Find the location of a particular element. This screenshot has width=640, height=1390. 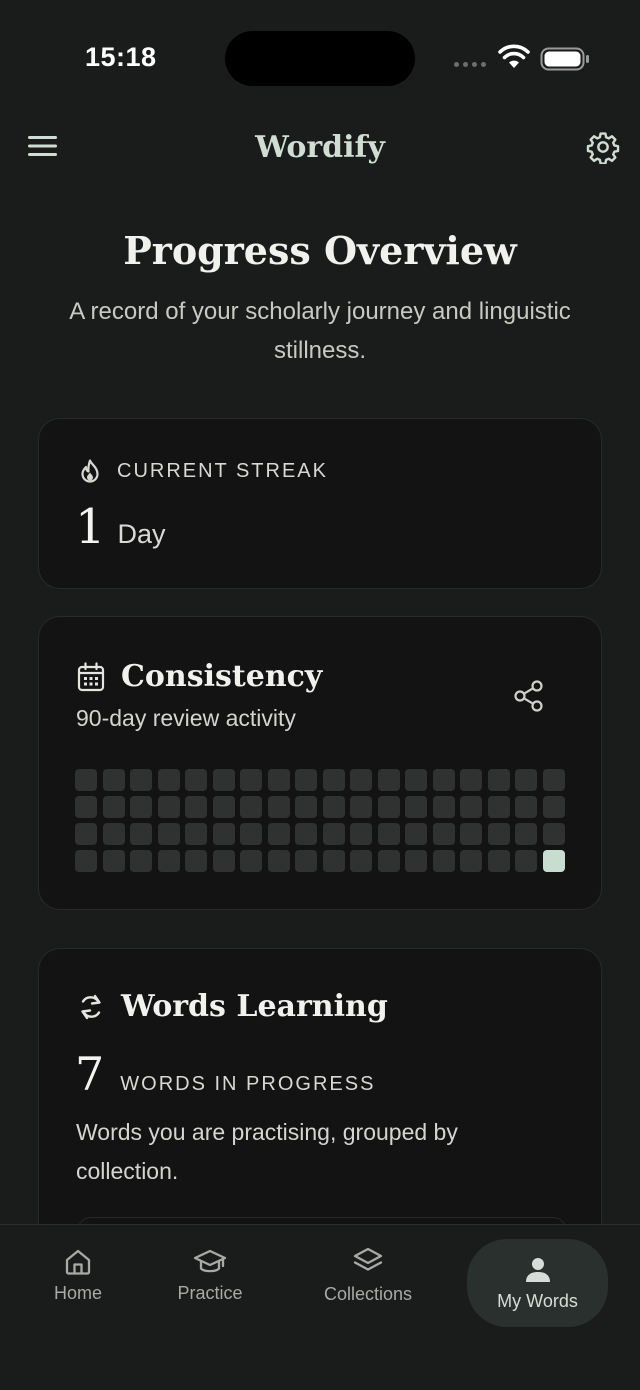

activity-cell-active is located at coordinates (553, 861).